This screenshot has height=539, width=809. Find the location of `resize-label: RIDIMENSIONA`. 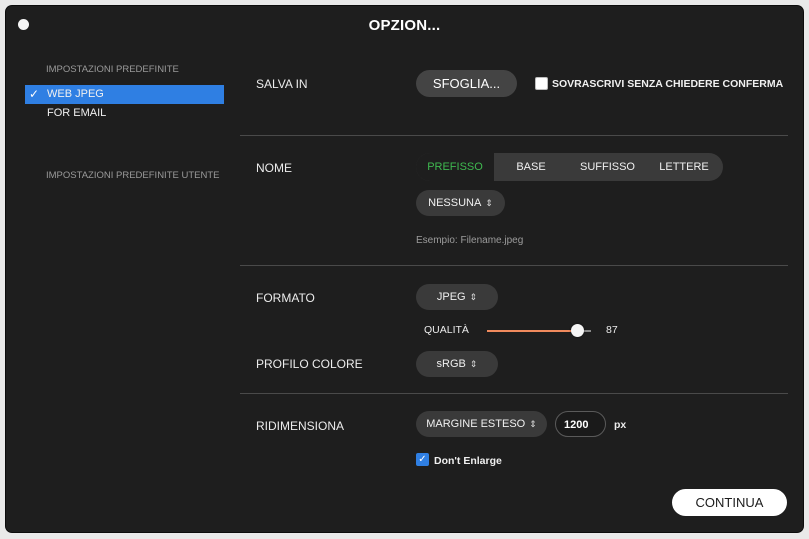

resize-label: RIDIMENSIONA is located at coordinates (300, 426).